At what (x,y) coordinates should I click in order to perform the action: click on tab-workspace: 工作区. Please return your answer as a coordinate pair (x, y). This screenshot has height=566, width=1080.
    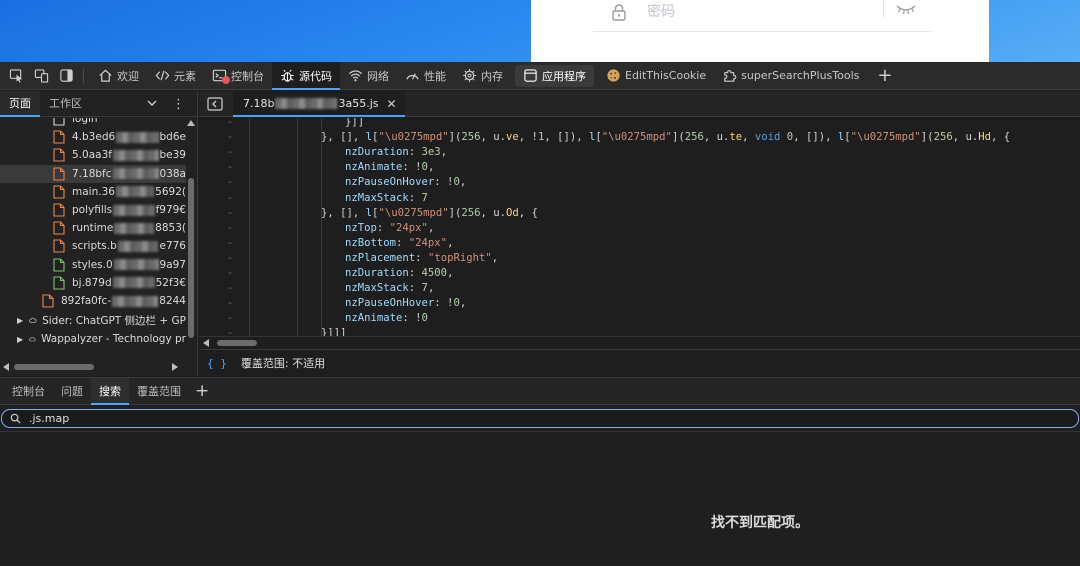
    Looking at the image, I should click on (65, 104).